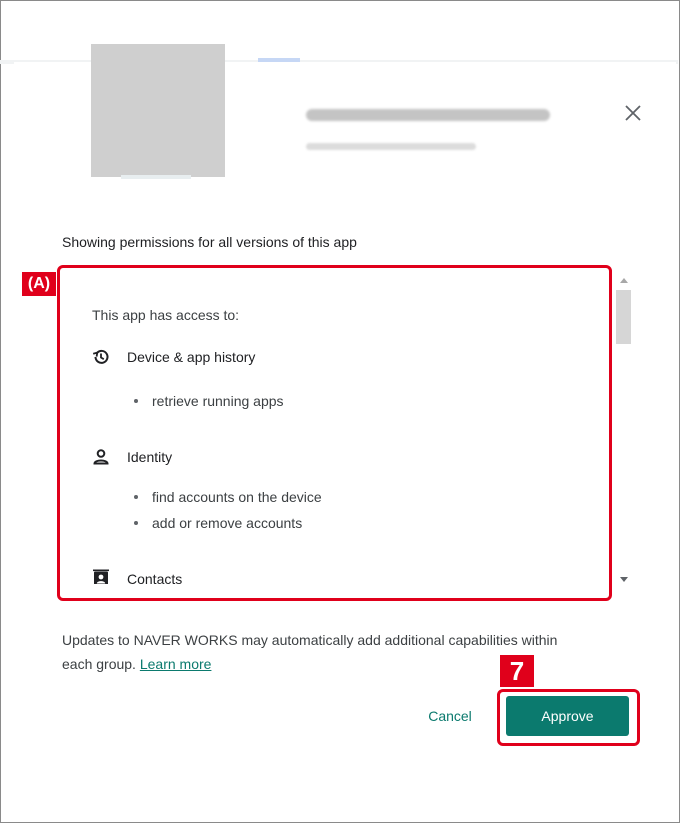 The height and width of the screenshot is (823, 680). I want to click on app-subtitle-redacted, so click(391, 146).